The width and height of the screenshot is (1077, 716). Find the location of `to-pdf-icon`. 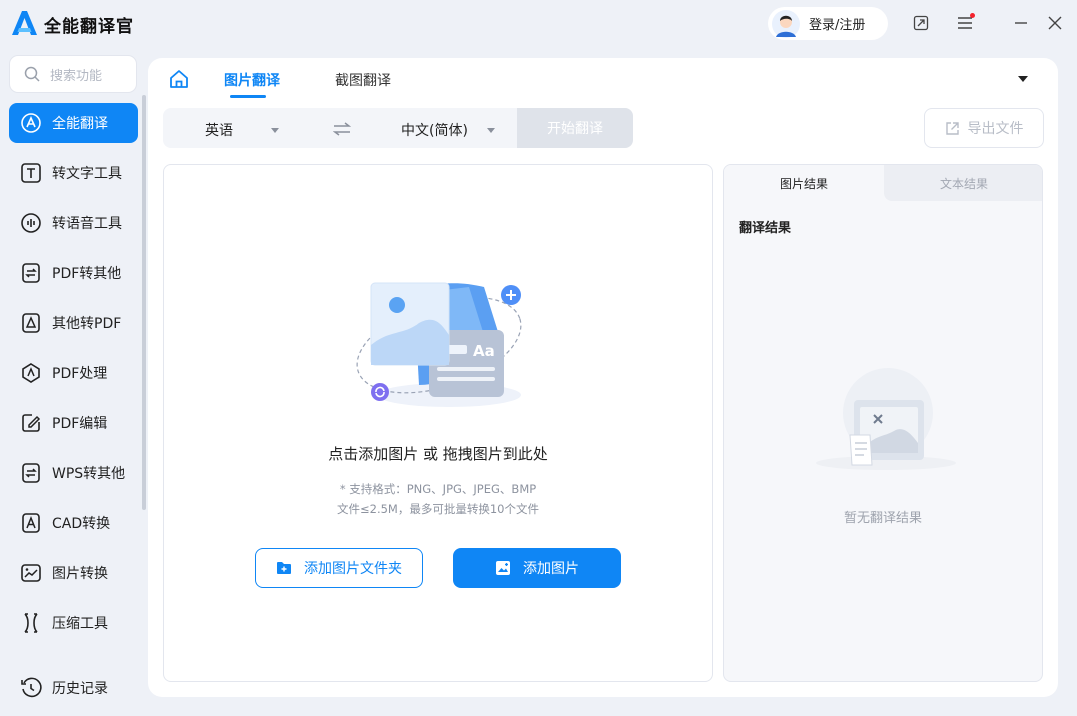

to-pdf-icon is located at coordinates (31, 323).